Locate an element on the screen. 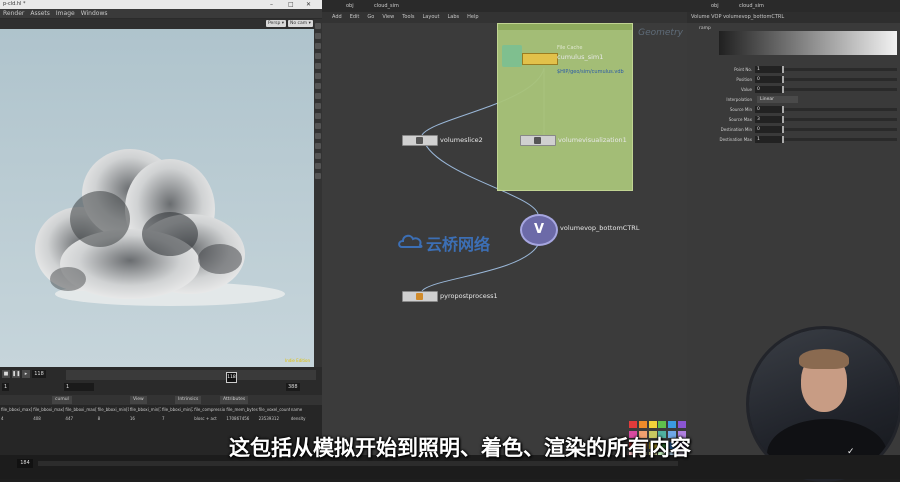 This screenshot has width=900, height=482. close-icon: ✕ is located at coordinates (308, 4).